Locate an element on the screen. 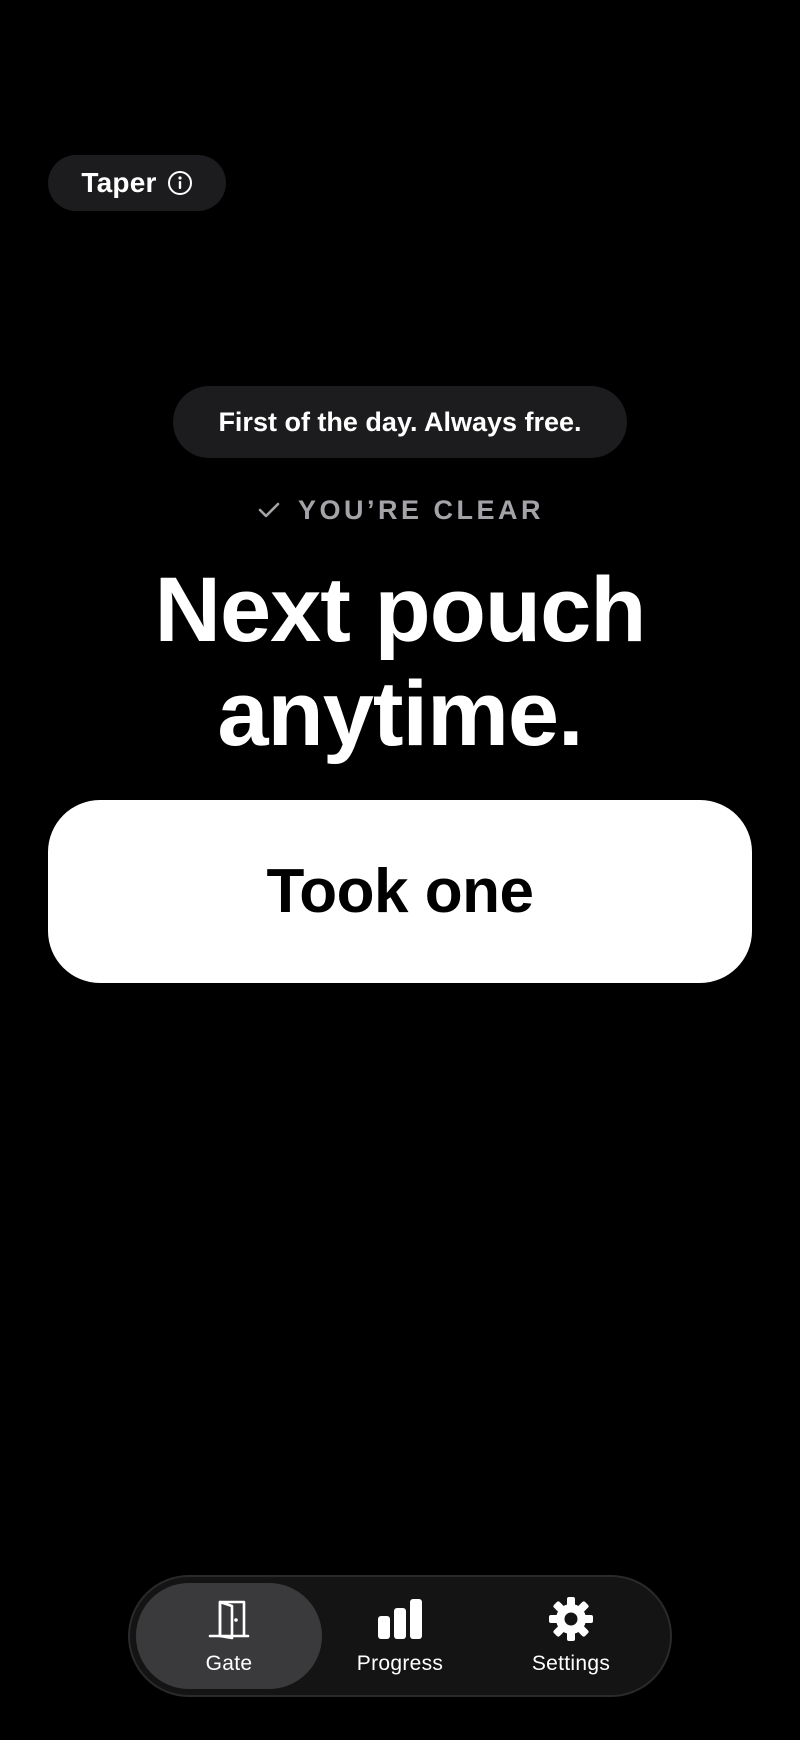  tab-gate: Gate is located at coordinates (229, 1636).